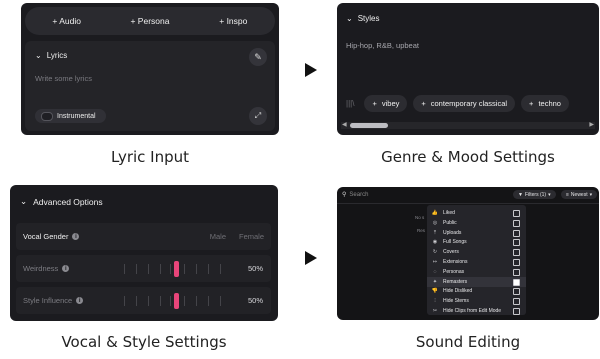  What do you see at coordinates (255, 300) in the screenshot?
I see `style-influence-value: 50%` at bounding box center [255, 300].